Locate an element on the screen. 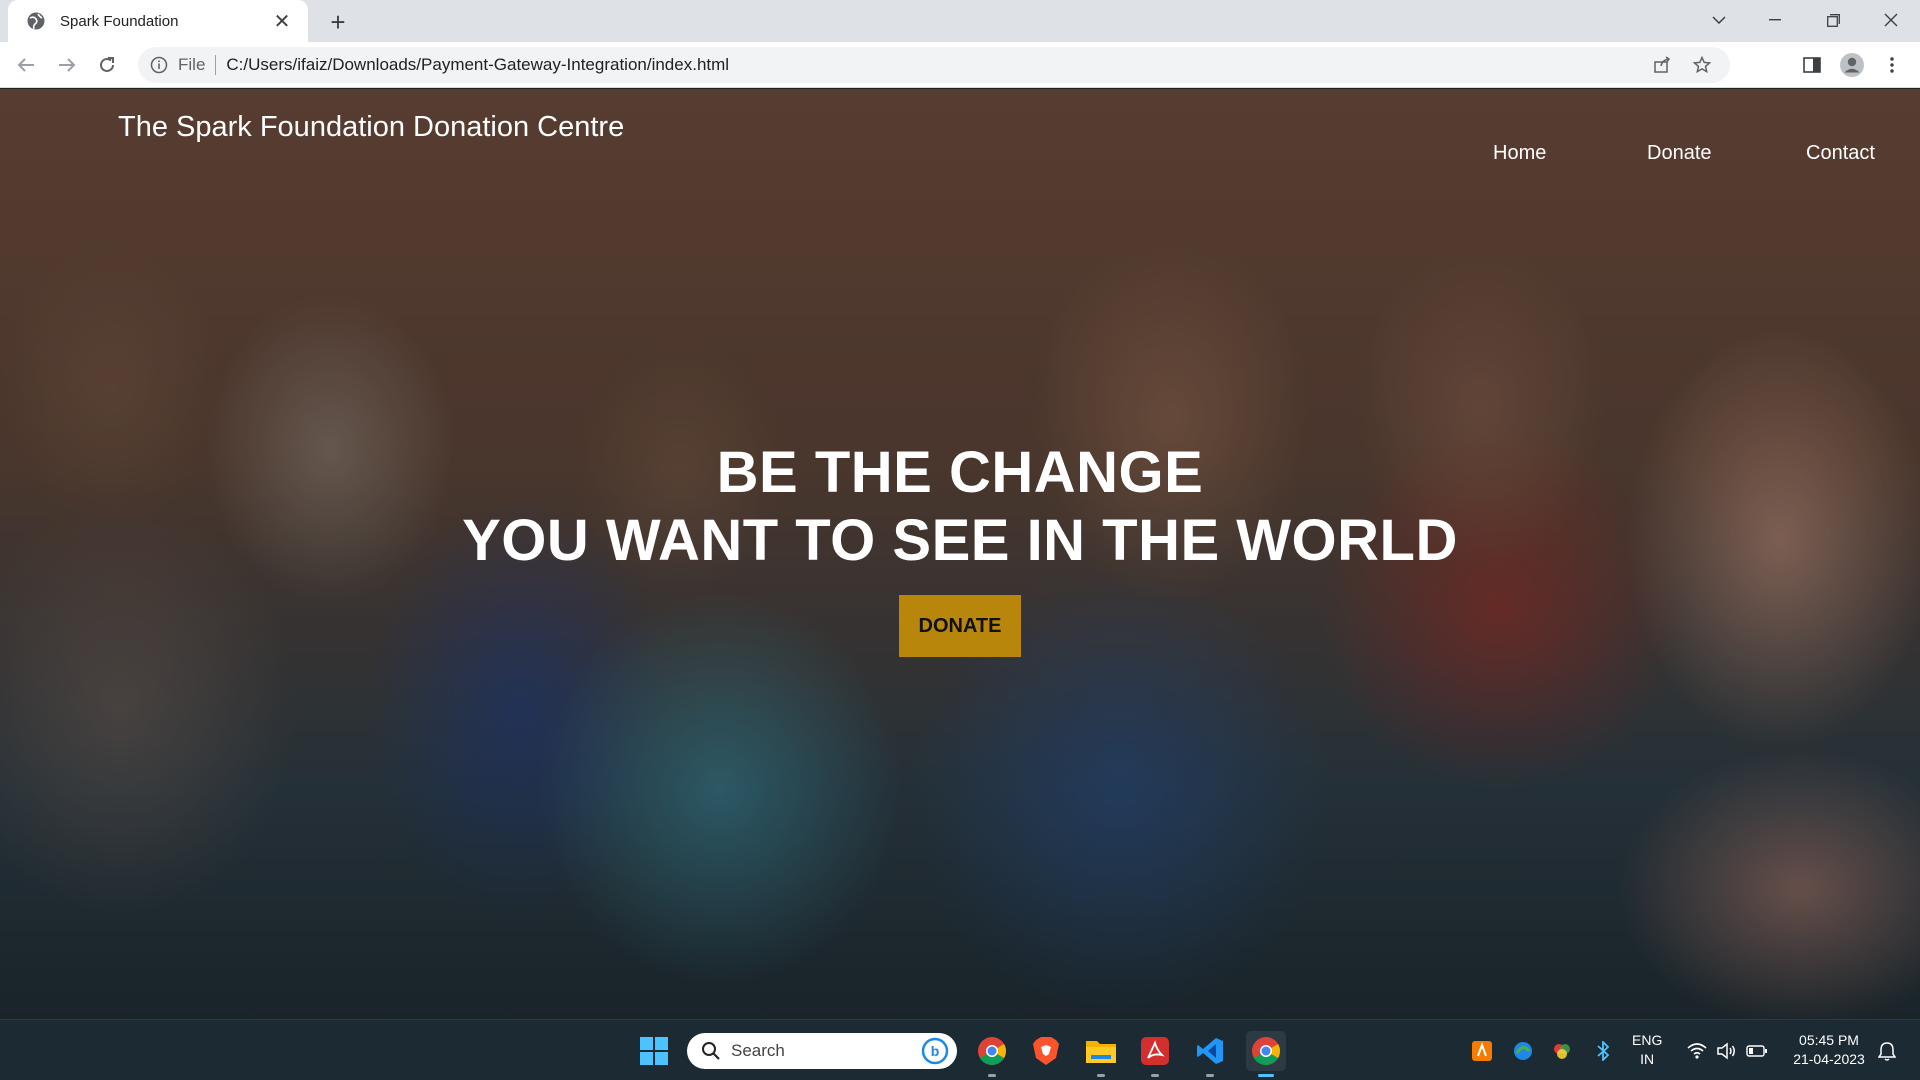 The image size is (1920, 1080). info-icon is located at coordinates (159, 65).